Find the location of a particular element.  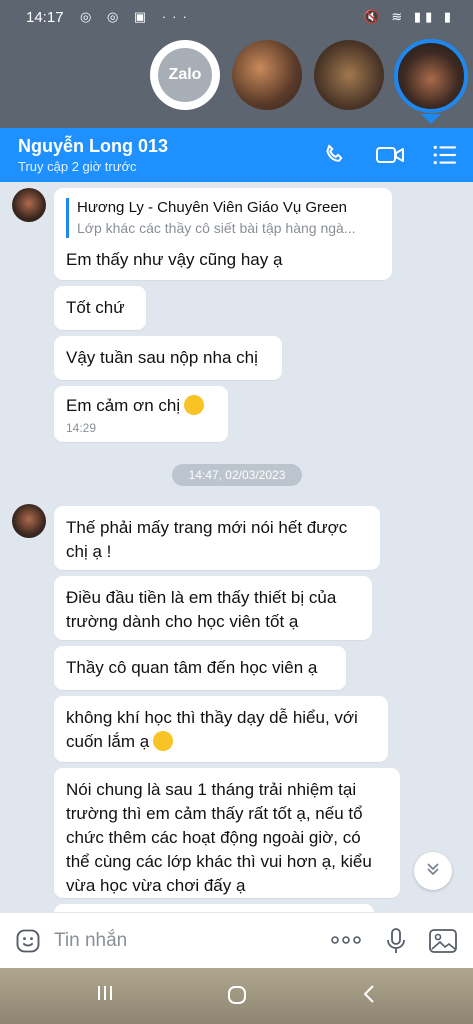

zalo-logo-icon: Zalo is located at coordinates (185, 75).